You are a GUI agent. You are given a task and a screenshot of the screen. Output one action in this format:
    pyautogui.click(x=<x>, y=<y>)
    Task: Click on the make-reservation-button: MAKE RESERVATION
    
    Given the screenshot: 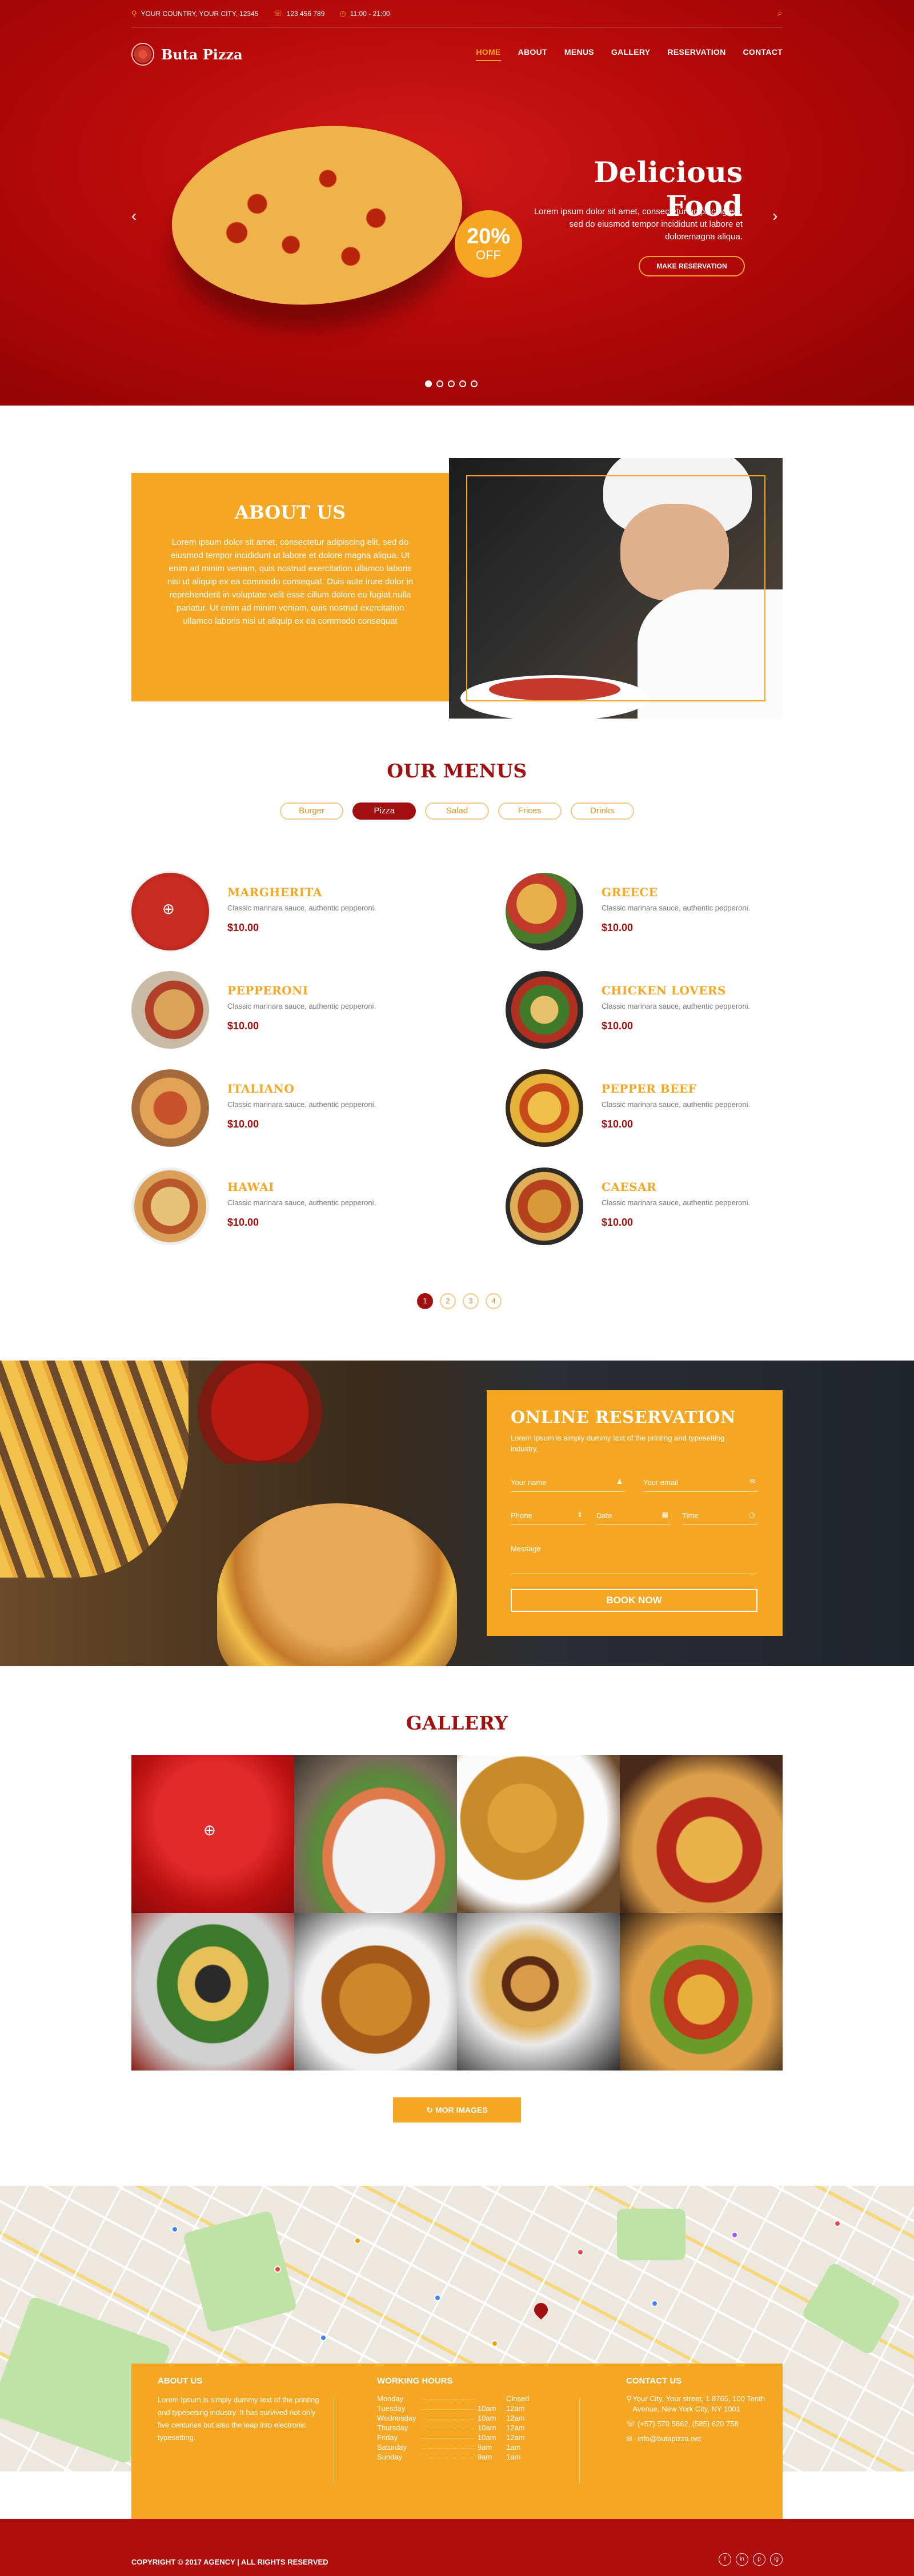 What is the action you would take?
    pyautogui.click(x=692, y=266)
    